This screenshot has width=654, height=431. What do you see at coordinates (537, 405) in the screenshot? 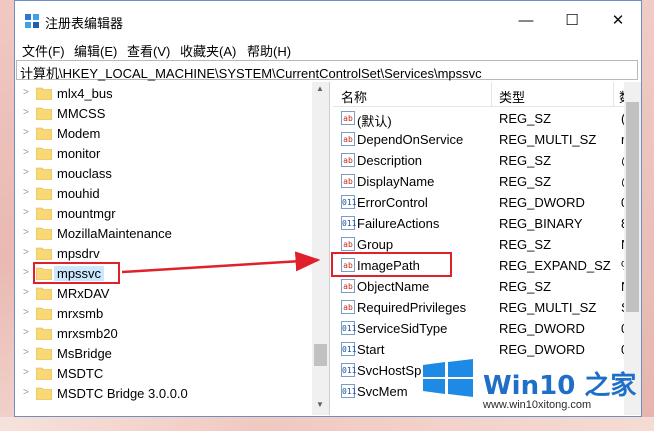
I see `watermark-url: www.win10xitong.com` at bounding box center [537, 405].